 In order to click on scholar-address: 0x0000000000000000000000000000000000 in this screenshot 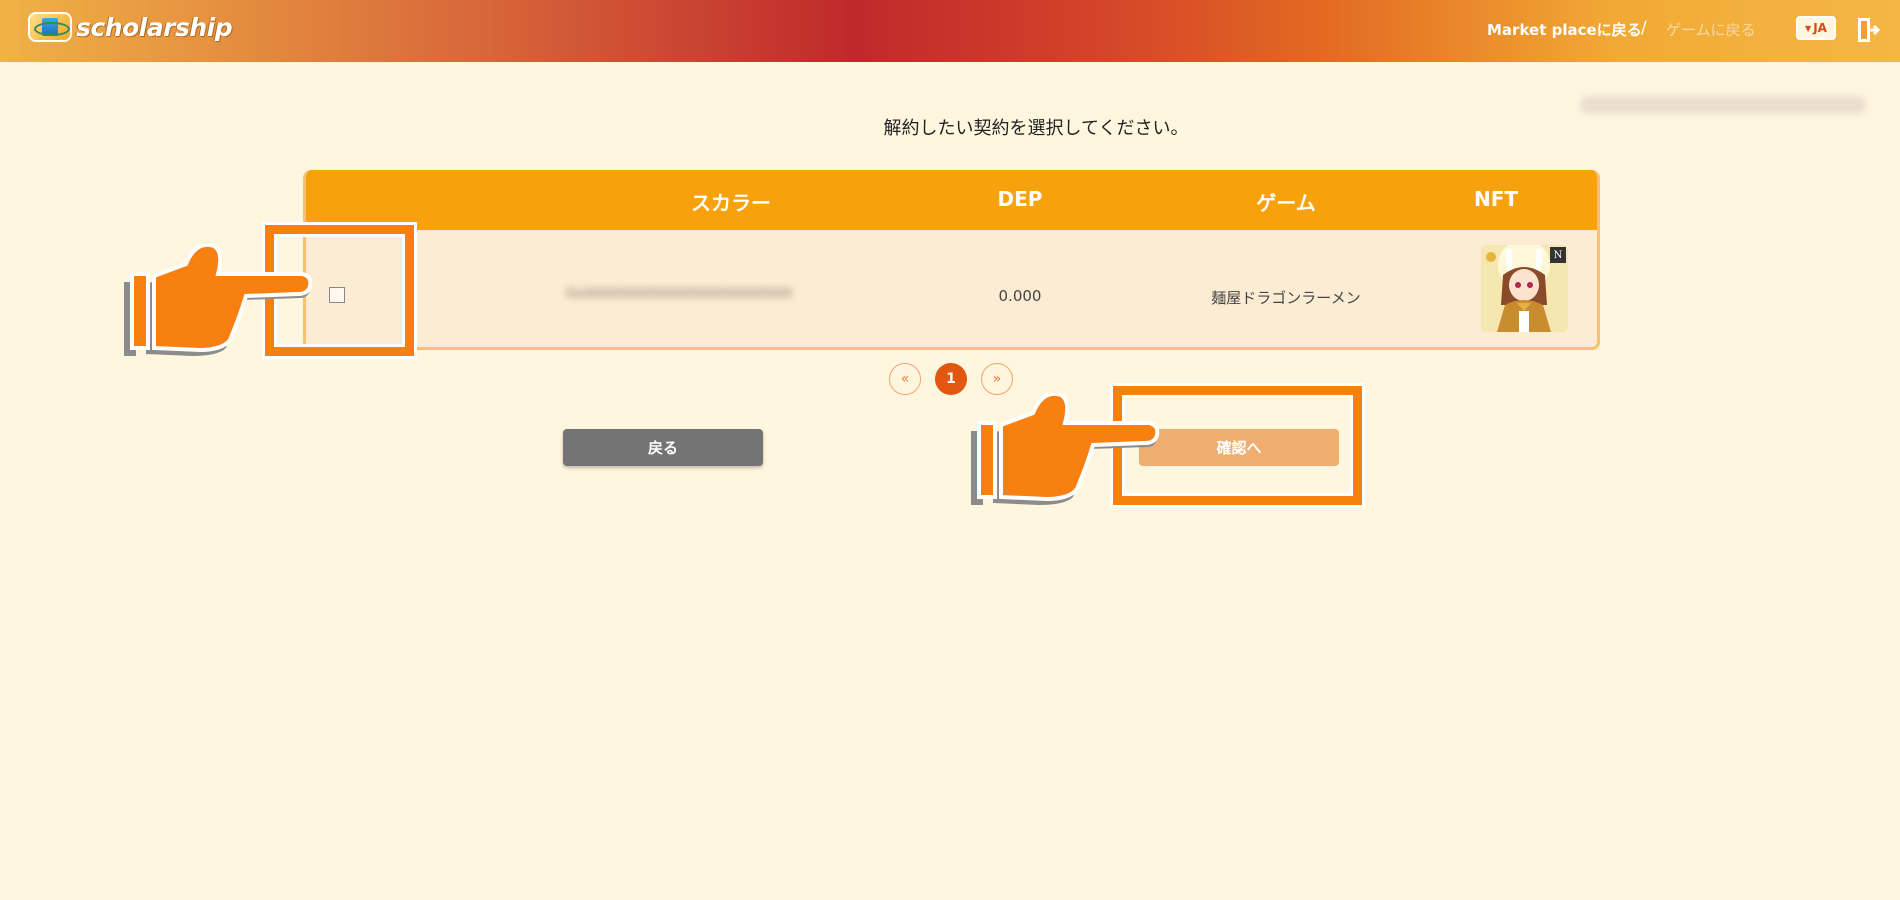, I will do `click(679, 294)`.